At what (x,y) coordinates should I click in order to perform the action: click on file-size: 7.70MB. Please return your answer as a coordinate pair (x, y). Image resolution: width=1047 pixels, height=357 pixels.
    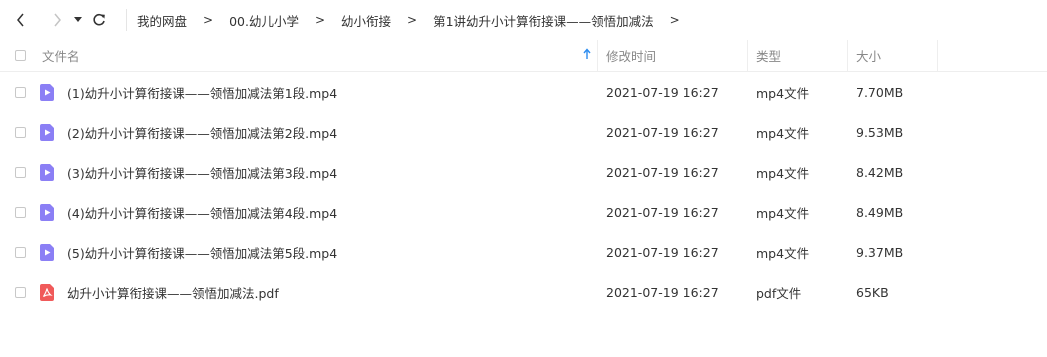
    Looking at the image, I should click on (880, 92).